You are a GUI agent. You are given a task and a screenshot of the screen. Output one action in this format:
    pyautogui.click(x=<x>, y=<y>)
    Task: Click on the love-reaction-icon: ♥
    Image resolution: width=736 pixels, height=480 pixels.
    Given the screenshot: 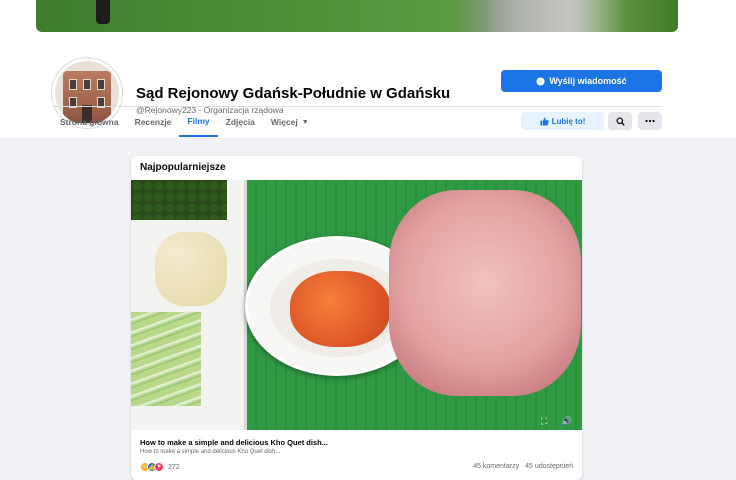 What is the action you would take?
    pyautogui.click(x=159, y=467)
    